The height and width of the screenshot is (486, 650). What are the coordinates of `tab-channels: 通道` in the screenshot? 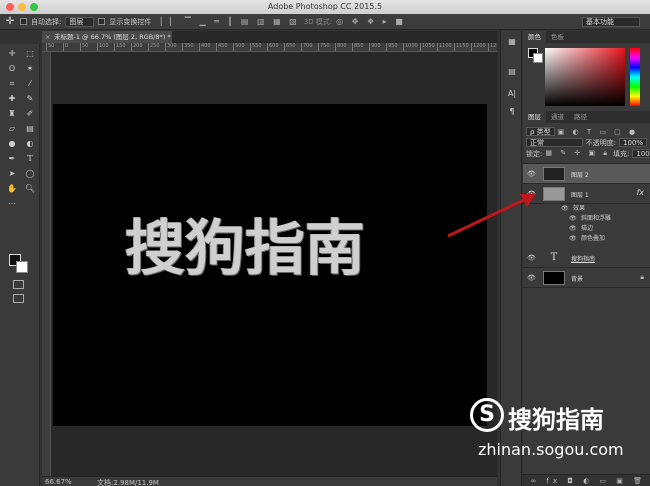 It's located at (557, 117).